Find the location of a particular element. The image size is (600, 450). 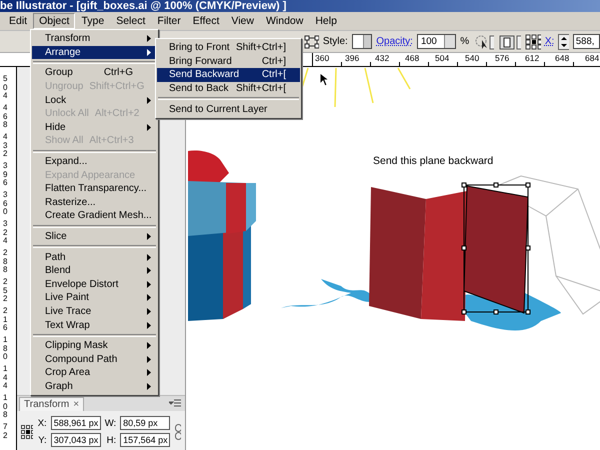

menu-item: Effect is located at coordinates (206, 21).